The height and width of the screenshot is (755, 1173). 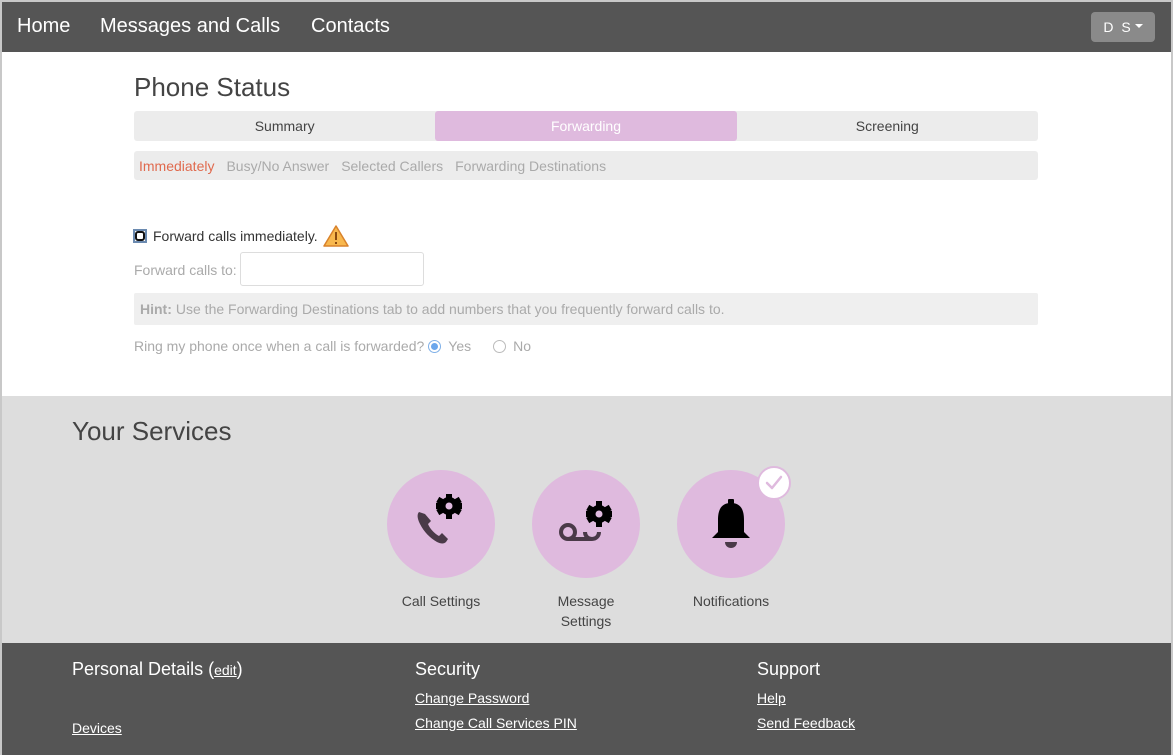 I want to click on tab-forwarding: Forwarding, so click(x=586, y=126).